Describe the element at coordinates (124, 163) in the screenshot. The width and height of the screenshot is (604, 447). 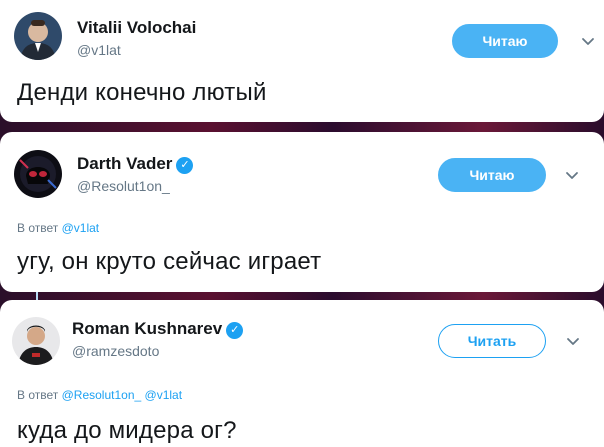
I see `author-name-text: Darth Vader` at that location.